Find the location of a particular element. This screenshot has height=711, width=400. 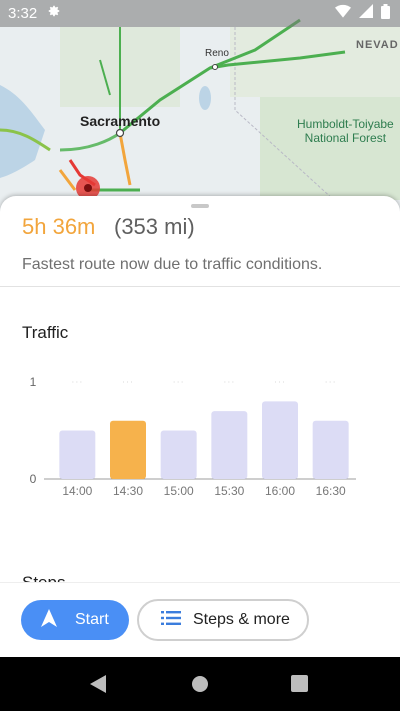

x-tick-label: 15:30 is located at coordinates (229, 491).